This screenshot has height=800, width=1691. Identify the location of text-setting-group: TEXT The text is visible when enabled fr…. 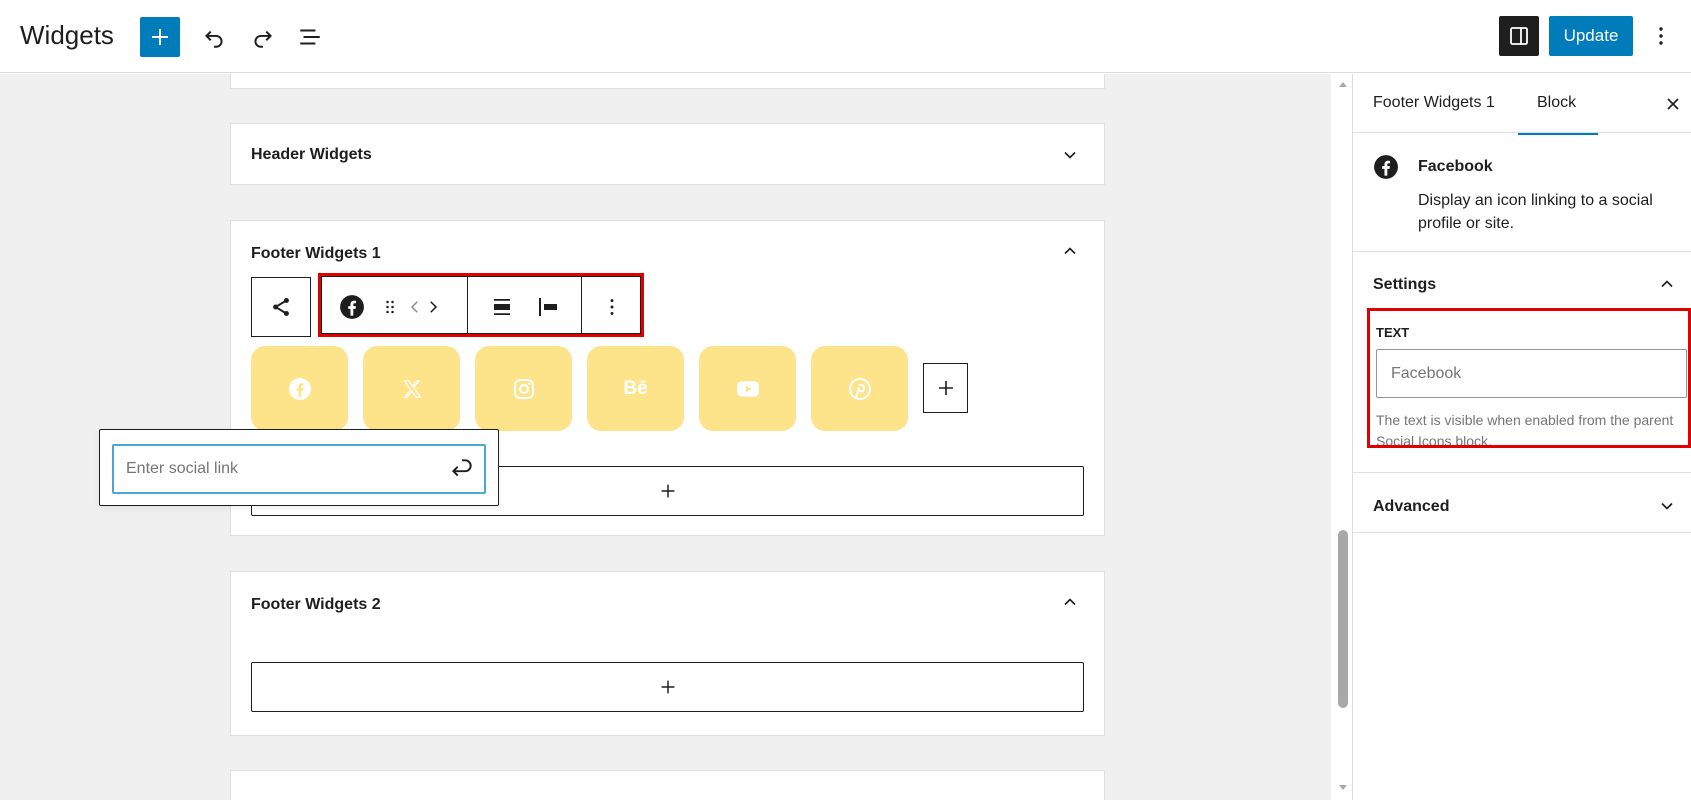
(1529, 378).